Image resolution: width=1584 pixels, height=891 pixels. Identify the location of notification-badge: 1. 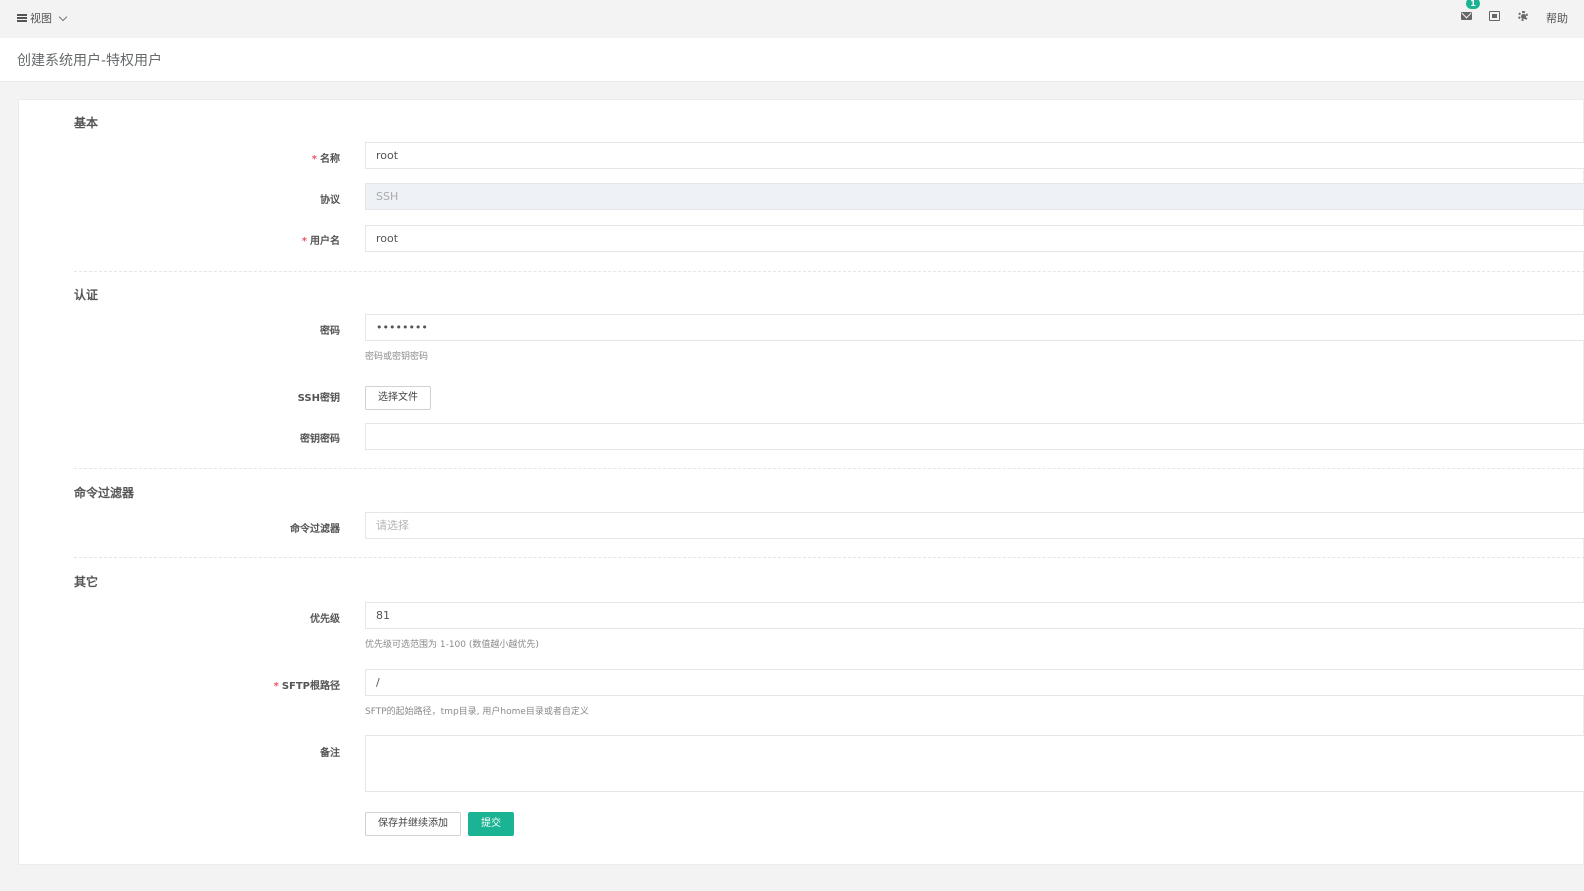
(1473, 4).